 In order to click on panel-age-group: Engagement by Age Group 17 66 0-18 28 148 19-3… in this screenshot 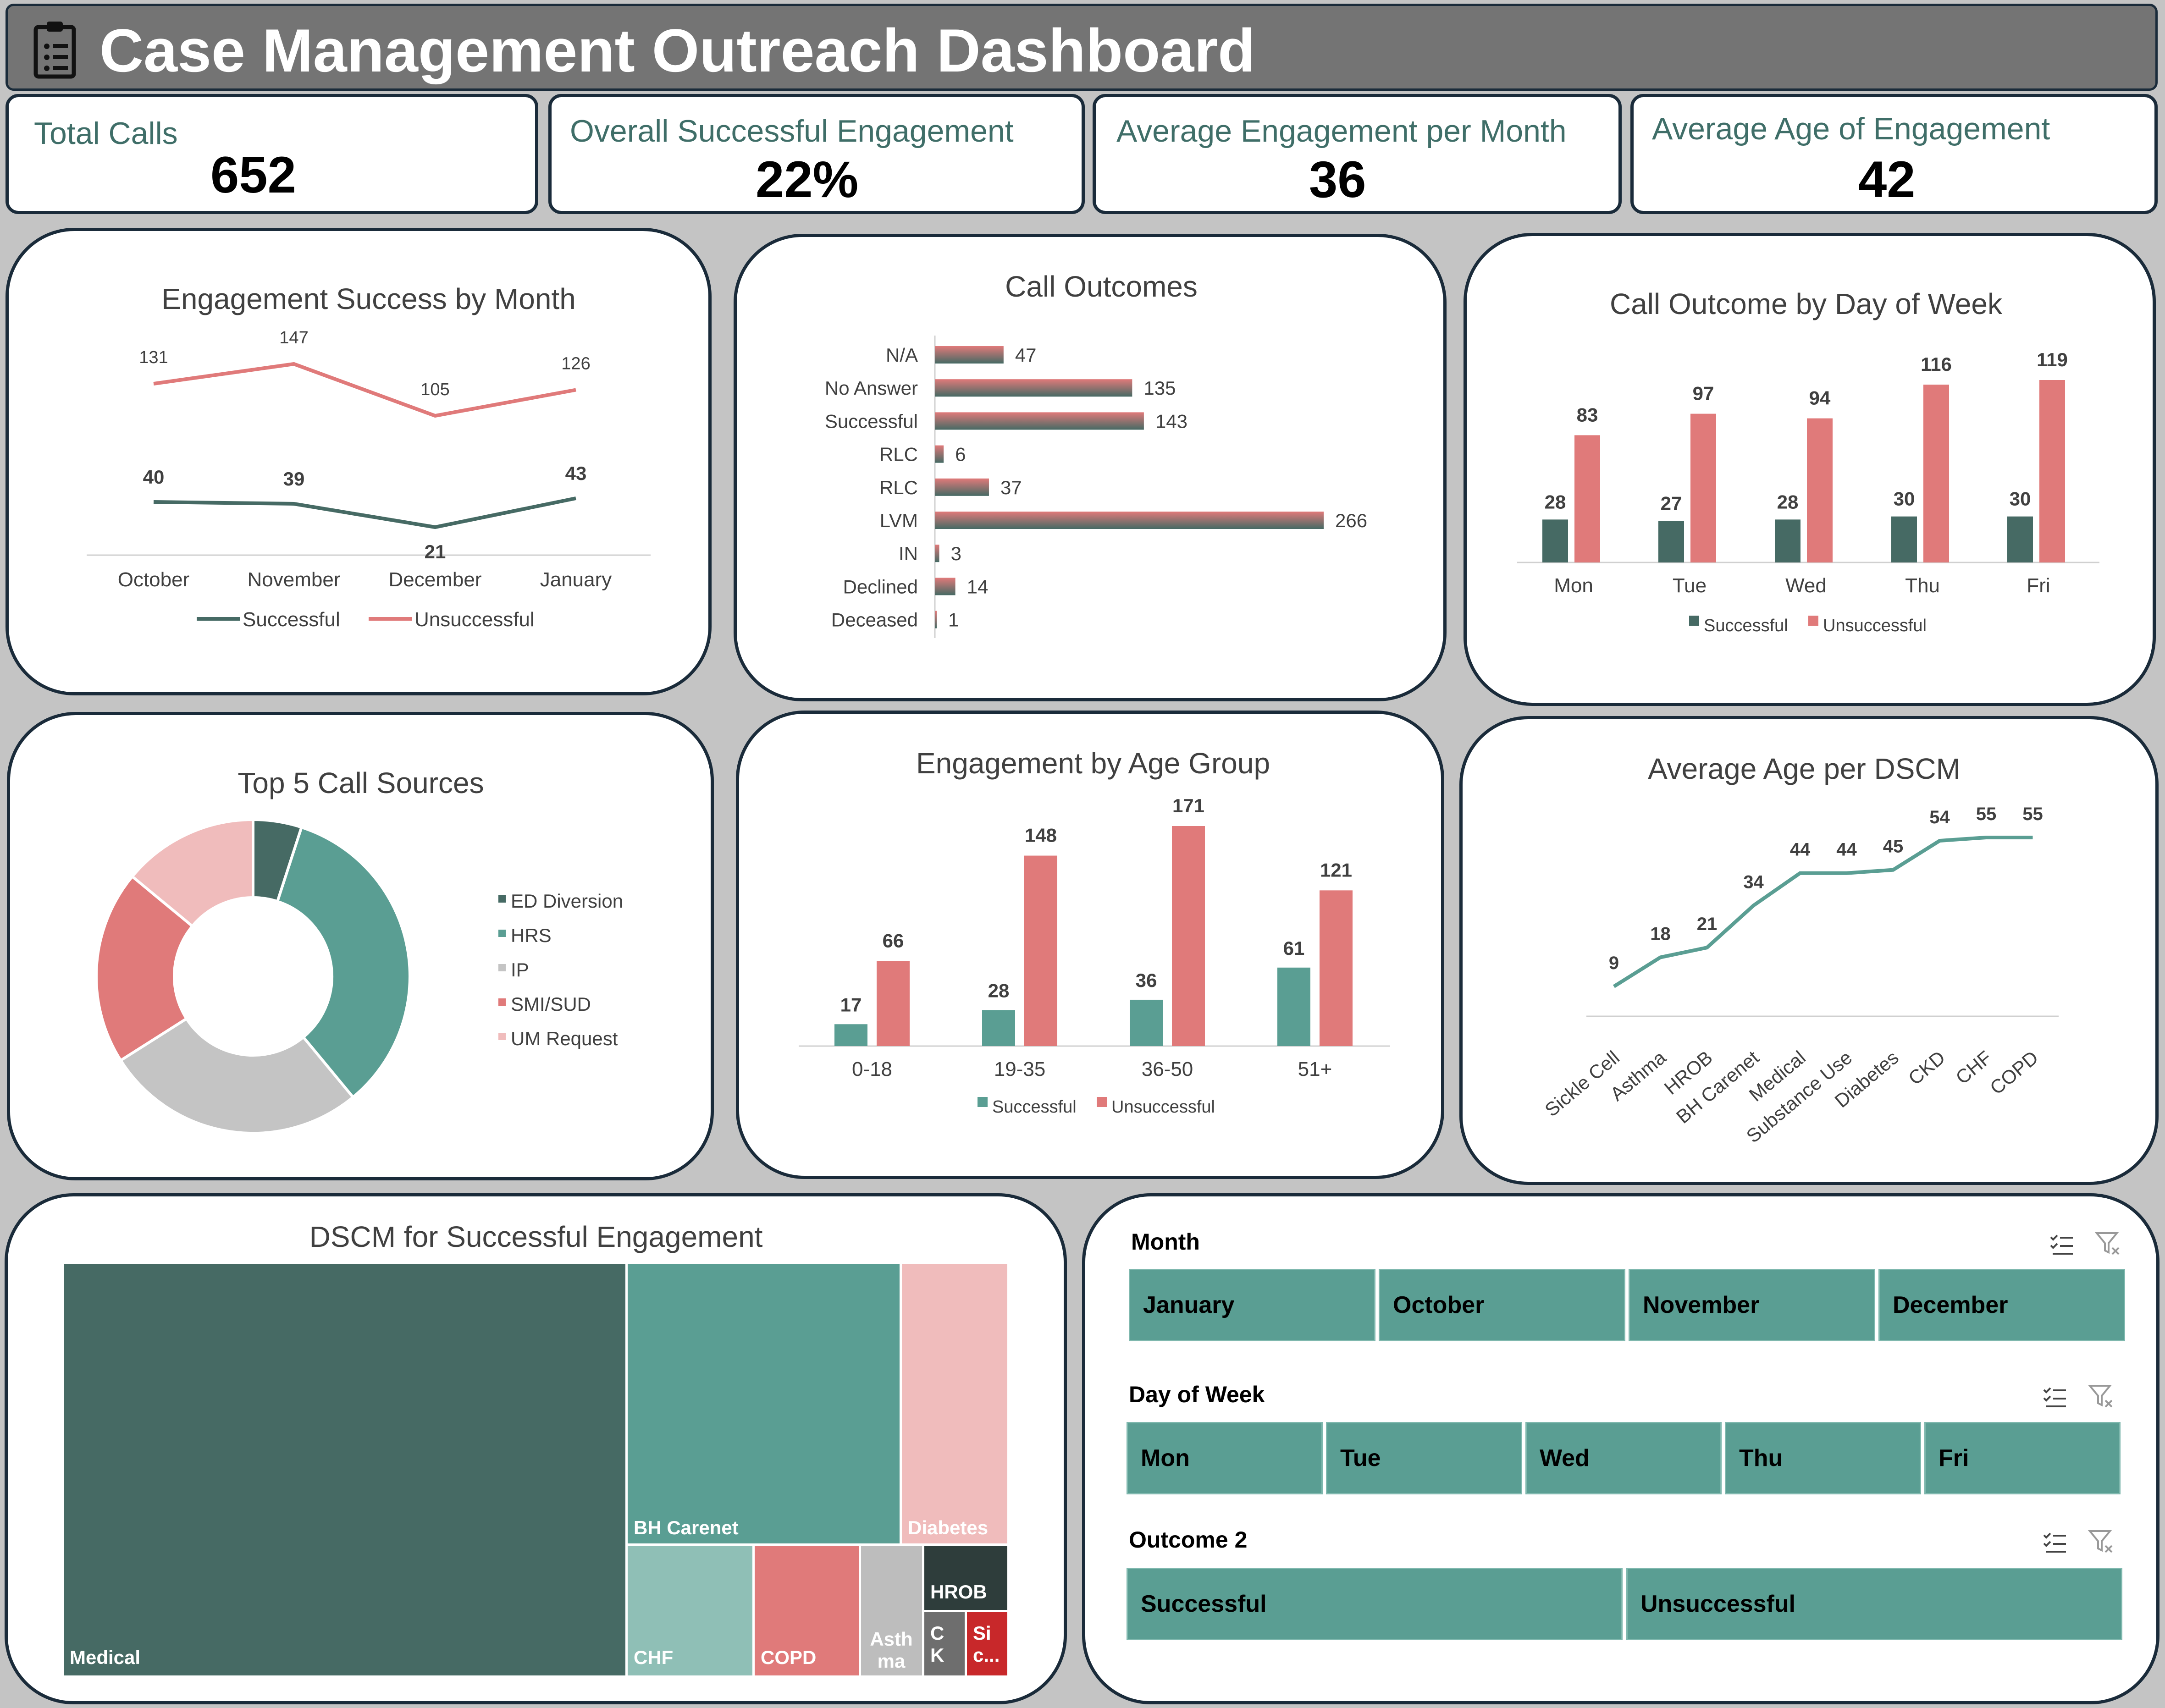, I will do `click(1090, 945)`.